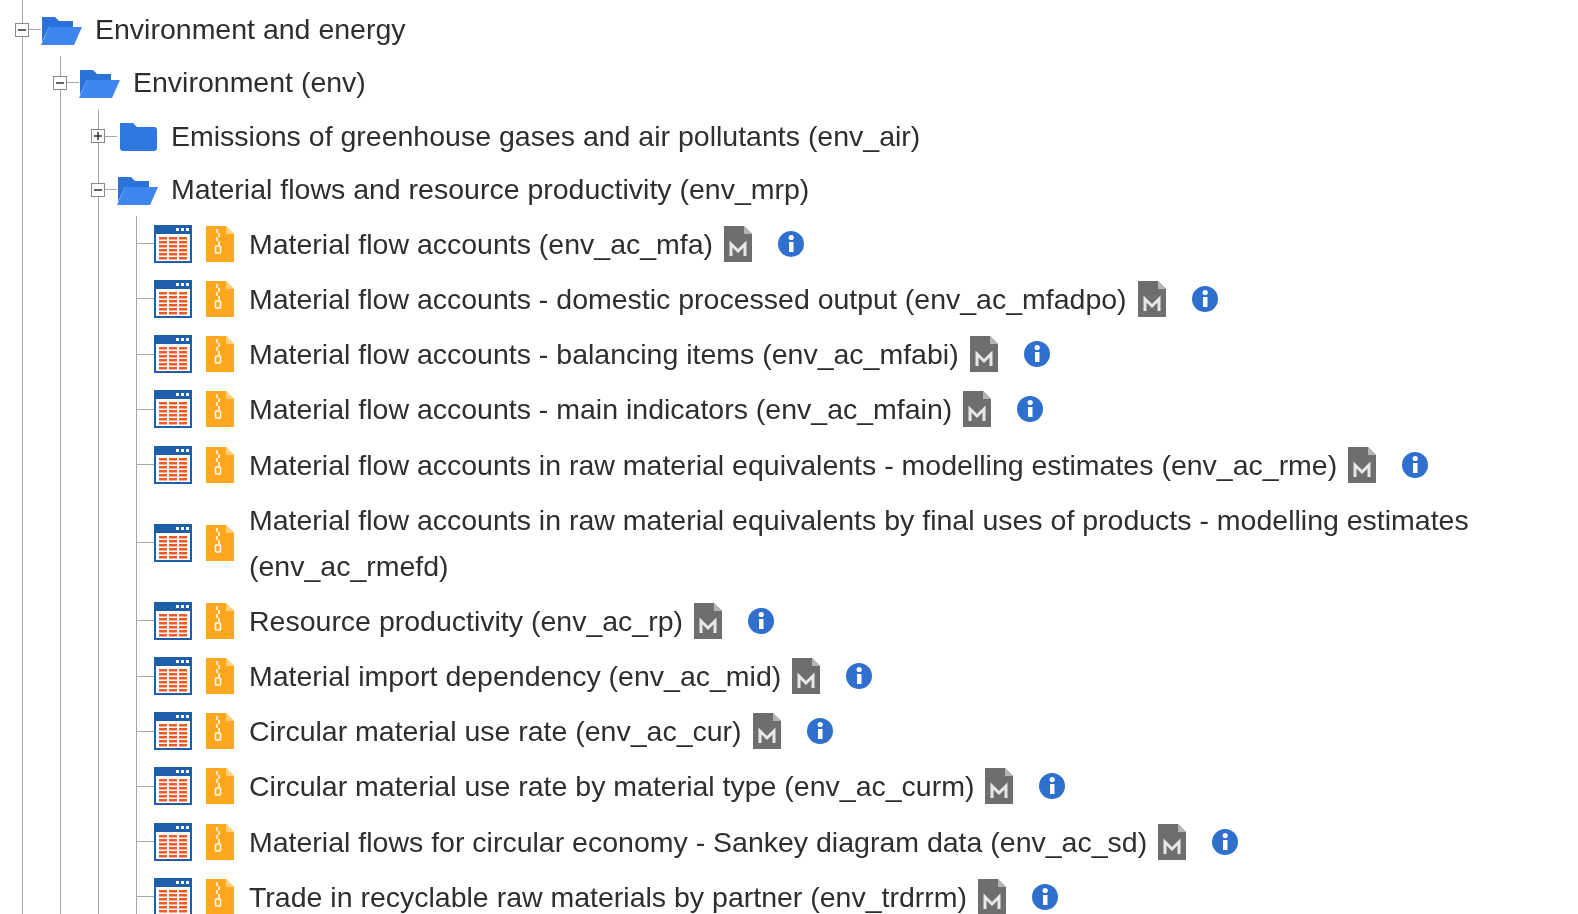  What do you see at coordinates (98, 136) in the screenshot?
I see `expand-toggle` at bounding box center [98, 136].